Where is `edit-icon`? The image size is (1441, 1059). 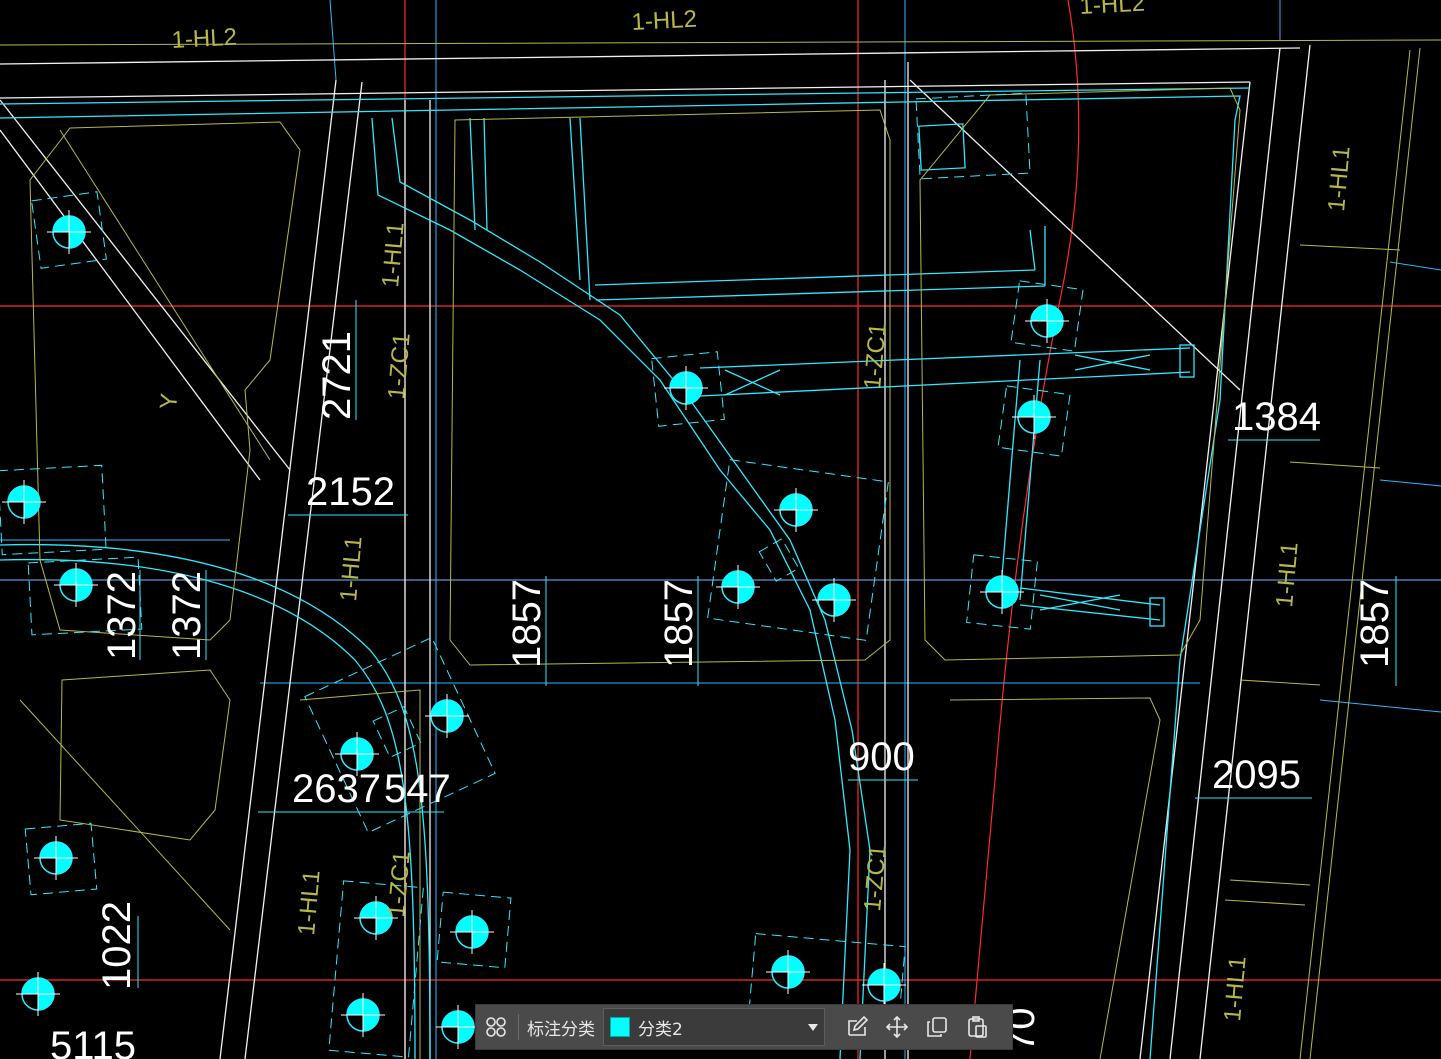 edit-icon is located at coordinates (858, 1025).